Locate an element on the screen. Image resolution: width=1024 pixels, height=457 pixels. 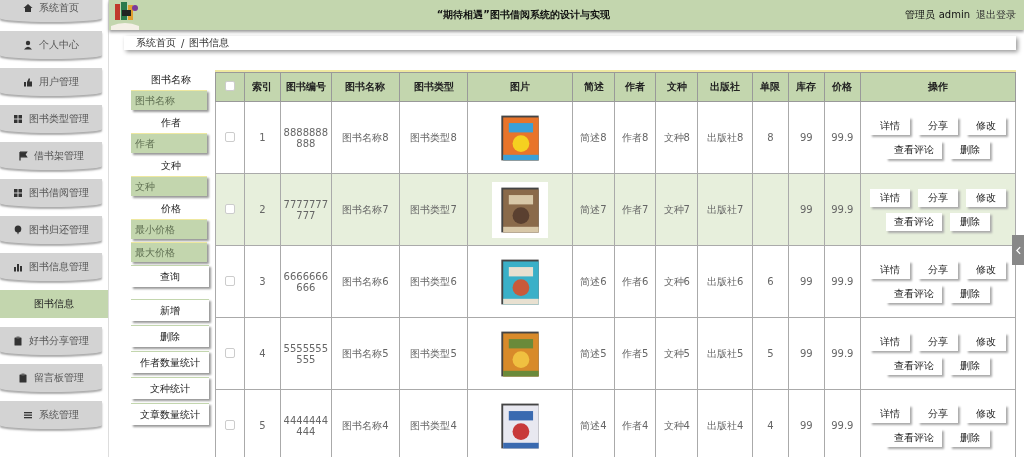
sidebar-item: 个人中心 is located at coordinates (51, 45).